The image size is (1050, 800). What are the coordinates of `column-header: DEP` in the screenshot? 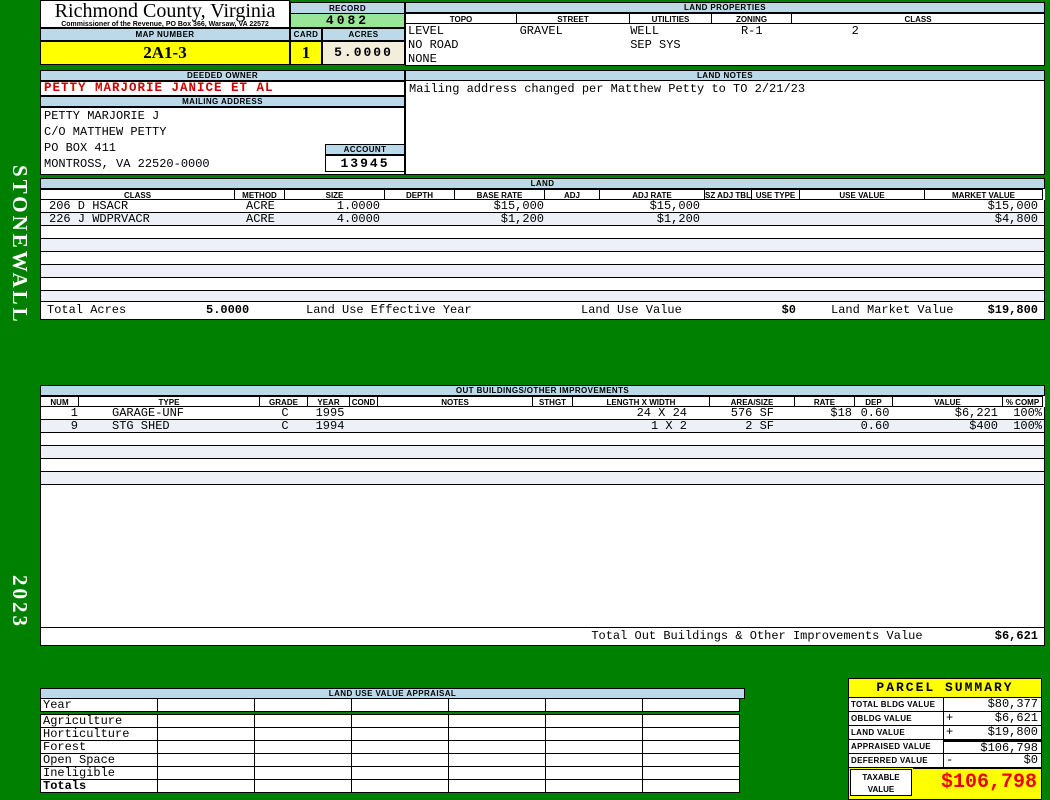 It's located at (874, 401).